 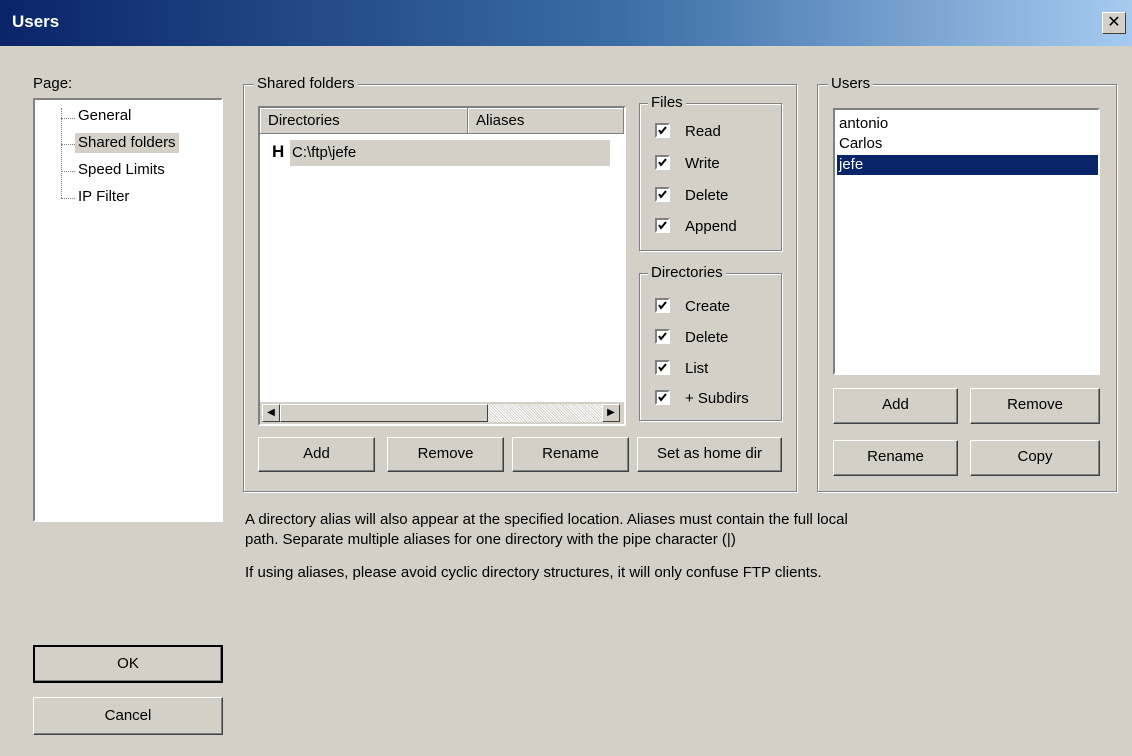 What do you see at coordinates (271, 413) in the screenshot?
I see `scroll-left-icon: ◀` at bounding box center [271, 413].